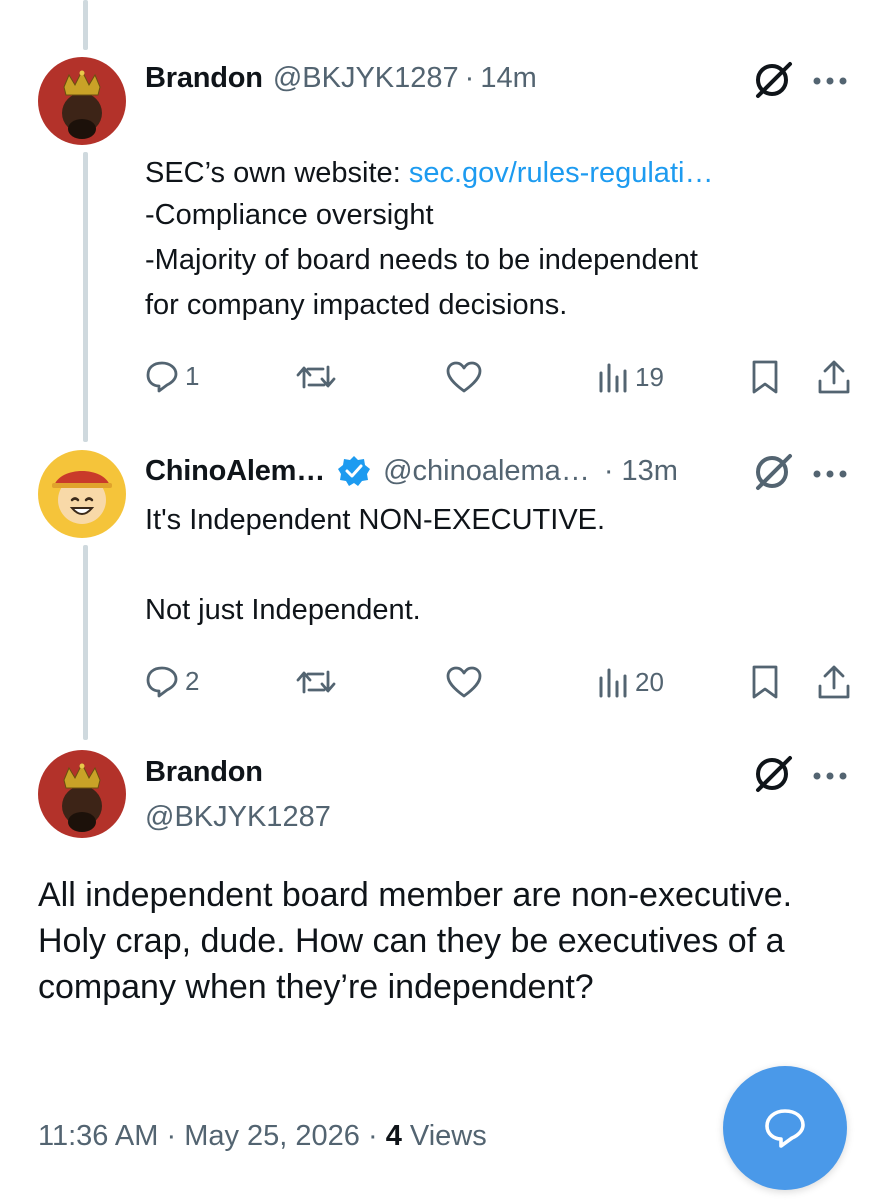 This screenshot has height=1200, width=891. I want to click on views-count: 4, so click(393, 1136).